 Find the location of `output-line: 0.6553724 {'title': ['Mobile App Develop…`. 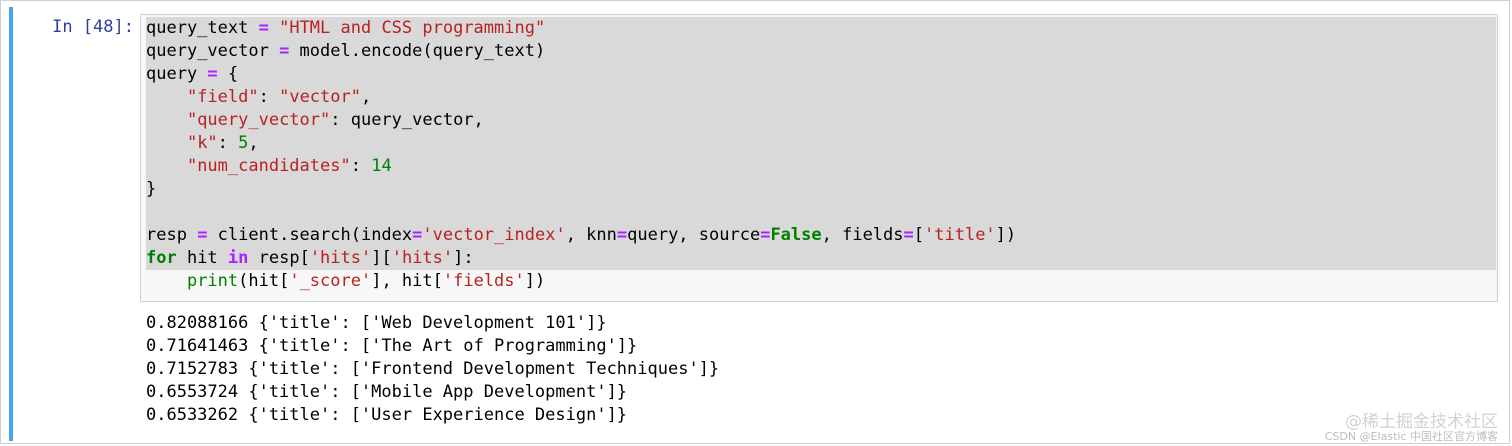

output-line: 0.6553724 {'title': ['Mobile App Develop… is located at coordinates (387, 392).